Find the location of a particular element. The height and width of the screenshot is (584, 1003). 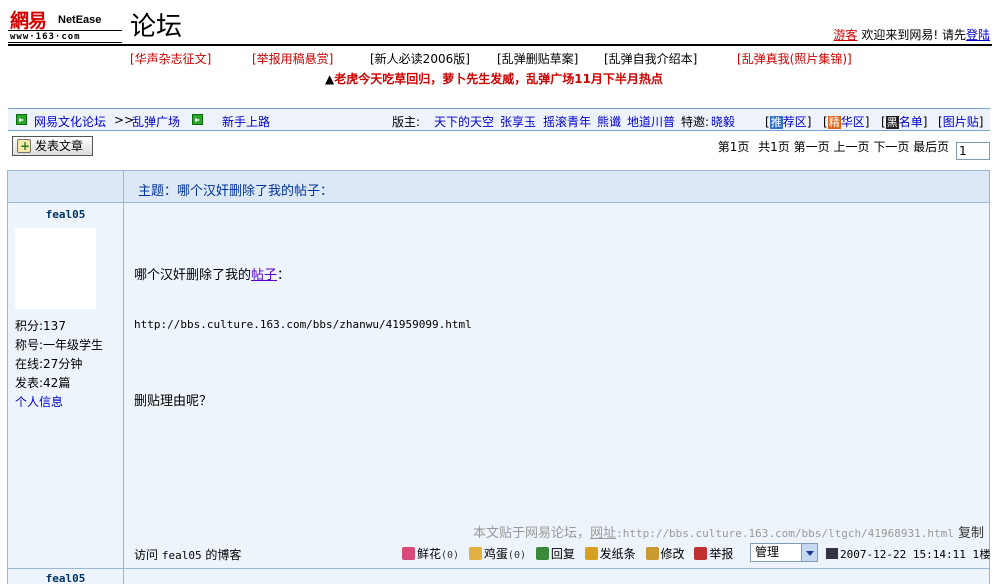

breadcrumb-board: 乱弹广场 is located at coordinates (156, 121).